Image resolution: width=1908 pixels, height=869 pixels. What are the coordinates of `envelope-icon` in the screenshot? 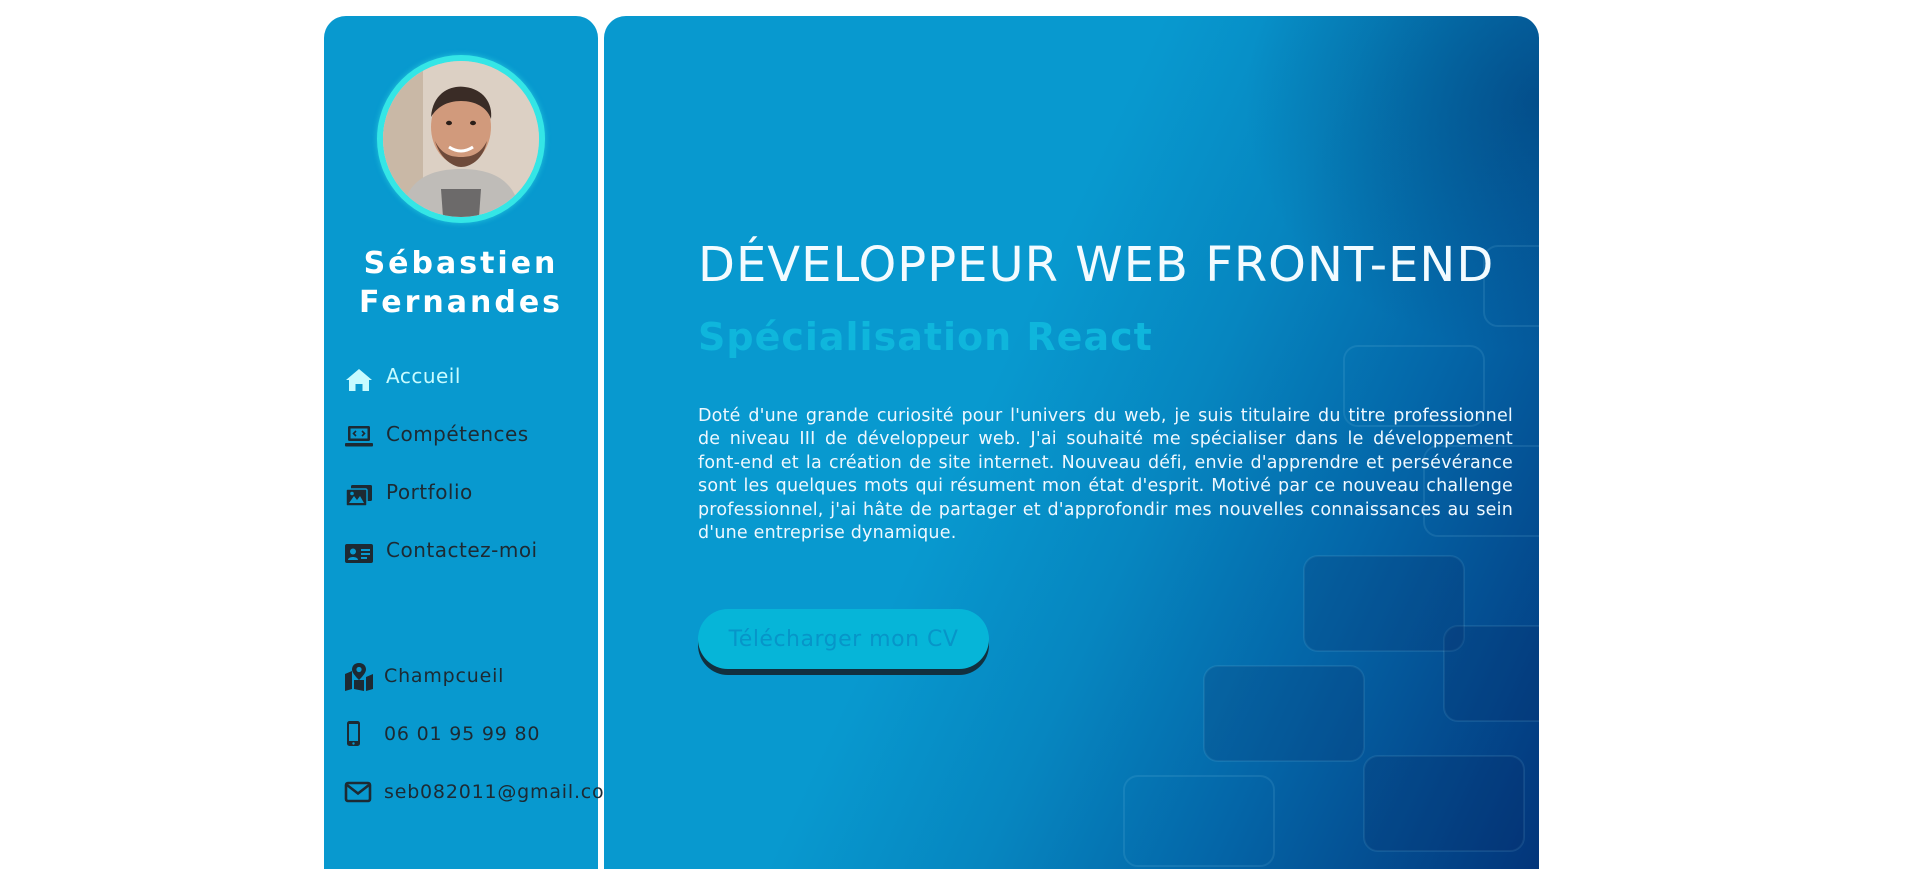 It's located at (358, 792).